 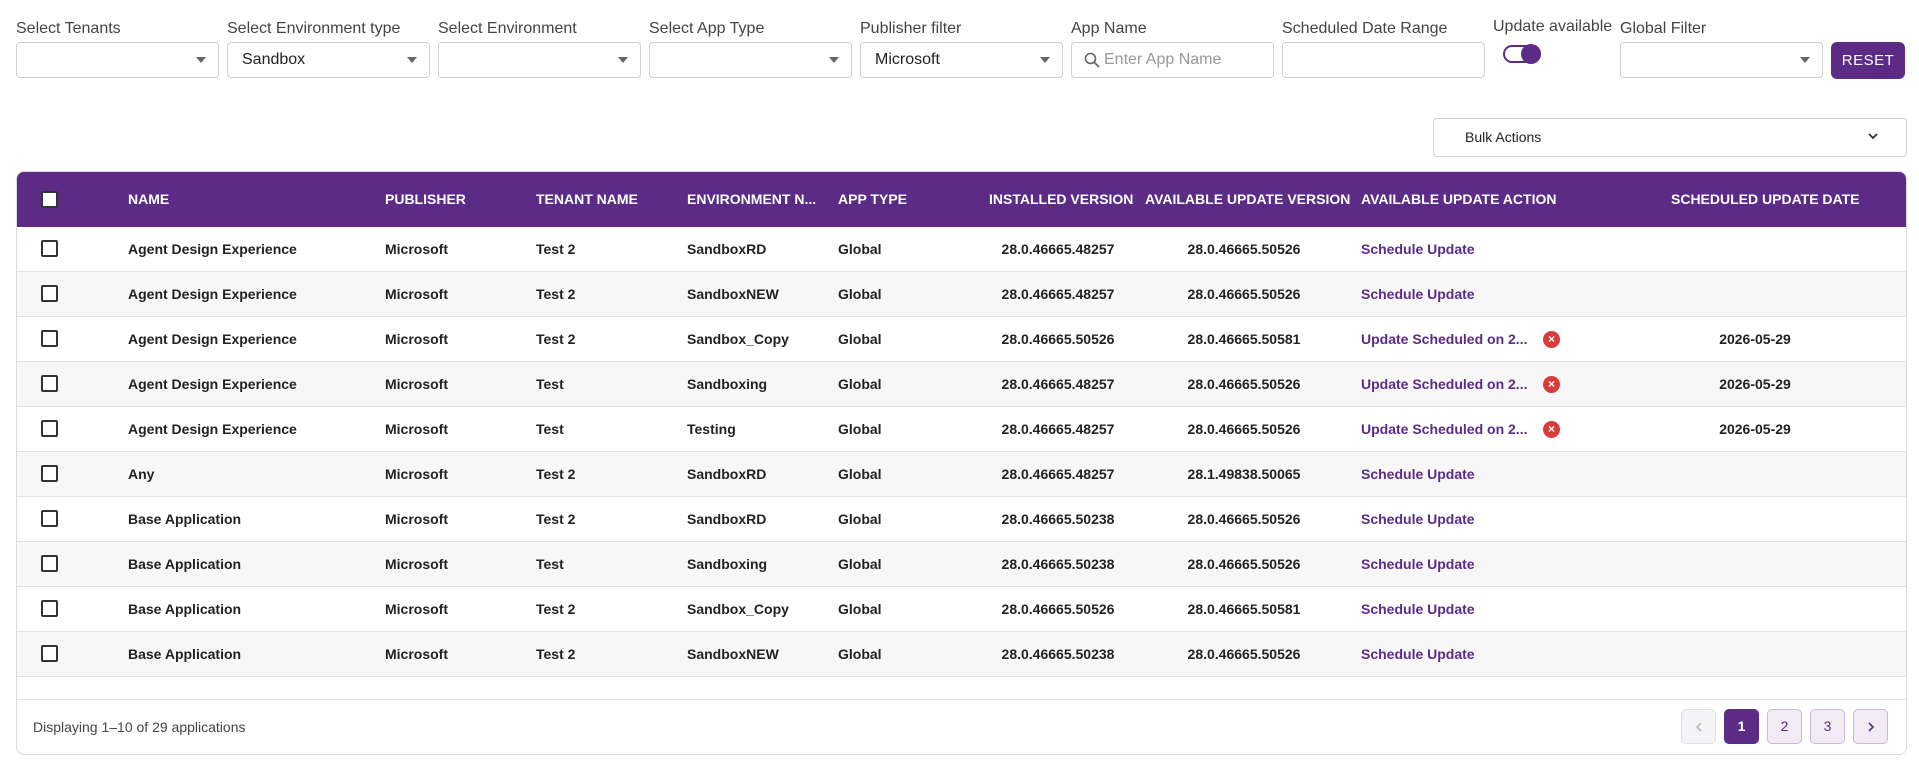 I want to click on chevron-left-icon, so click(x=1698, y=727).